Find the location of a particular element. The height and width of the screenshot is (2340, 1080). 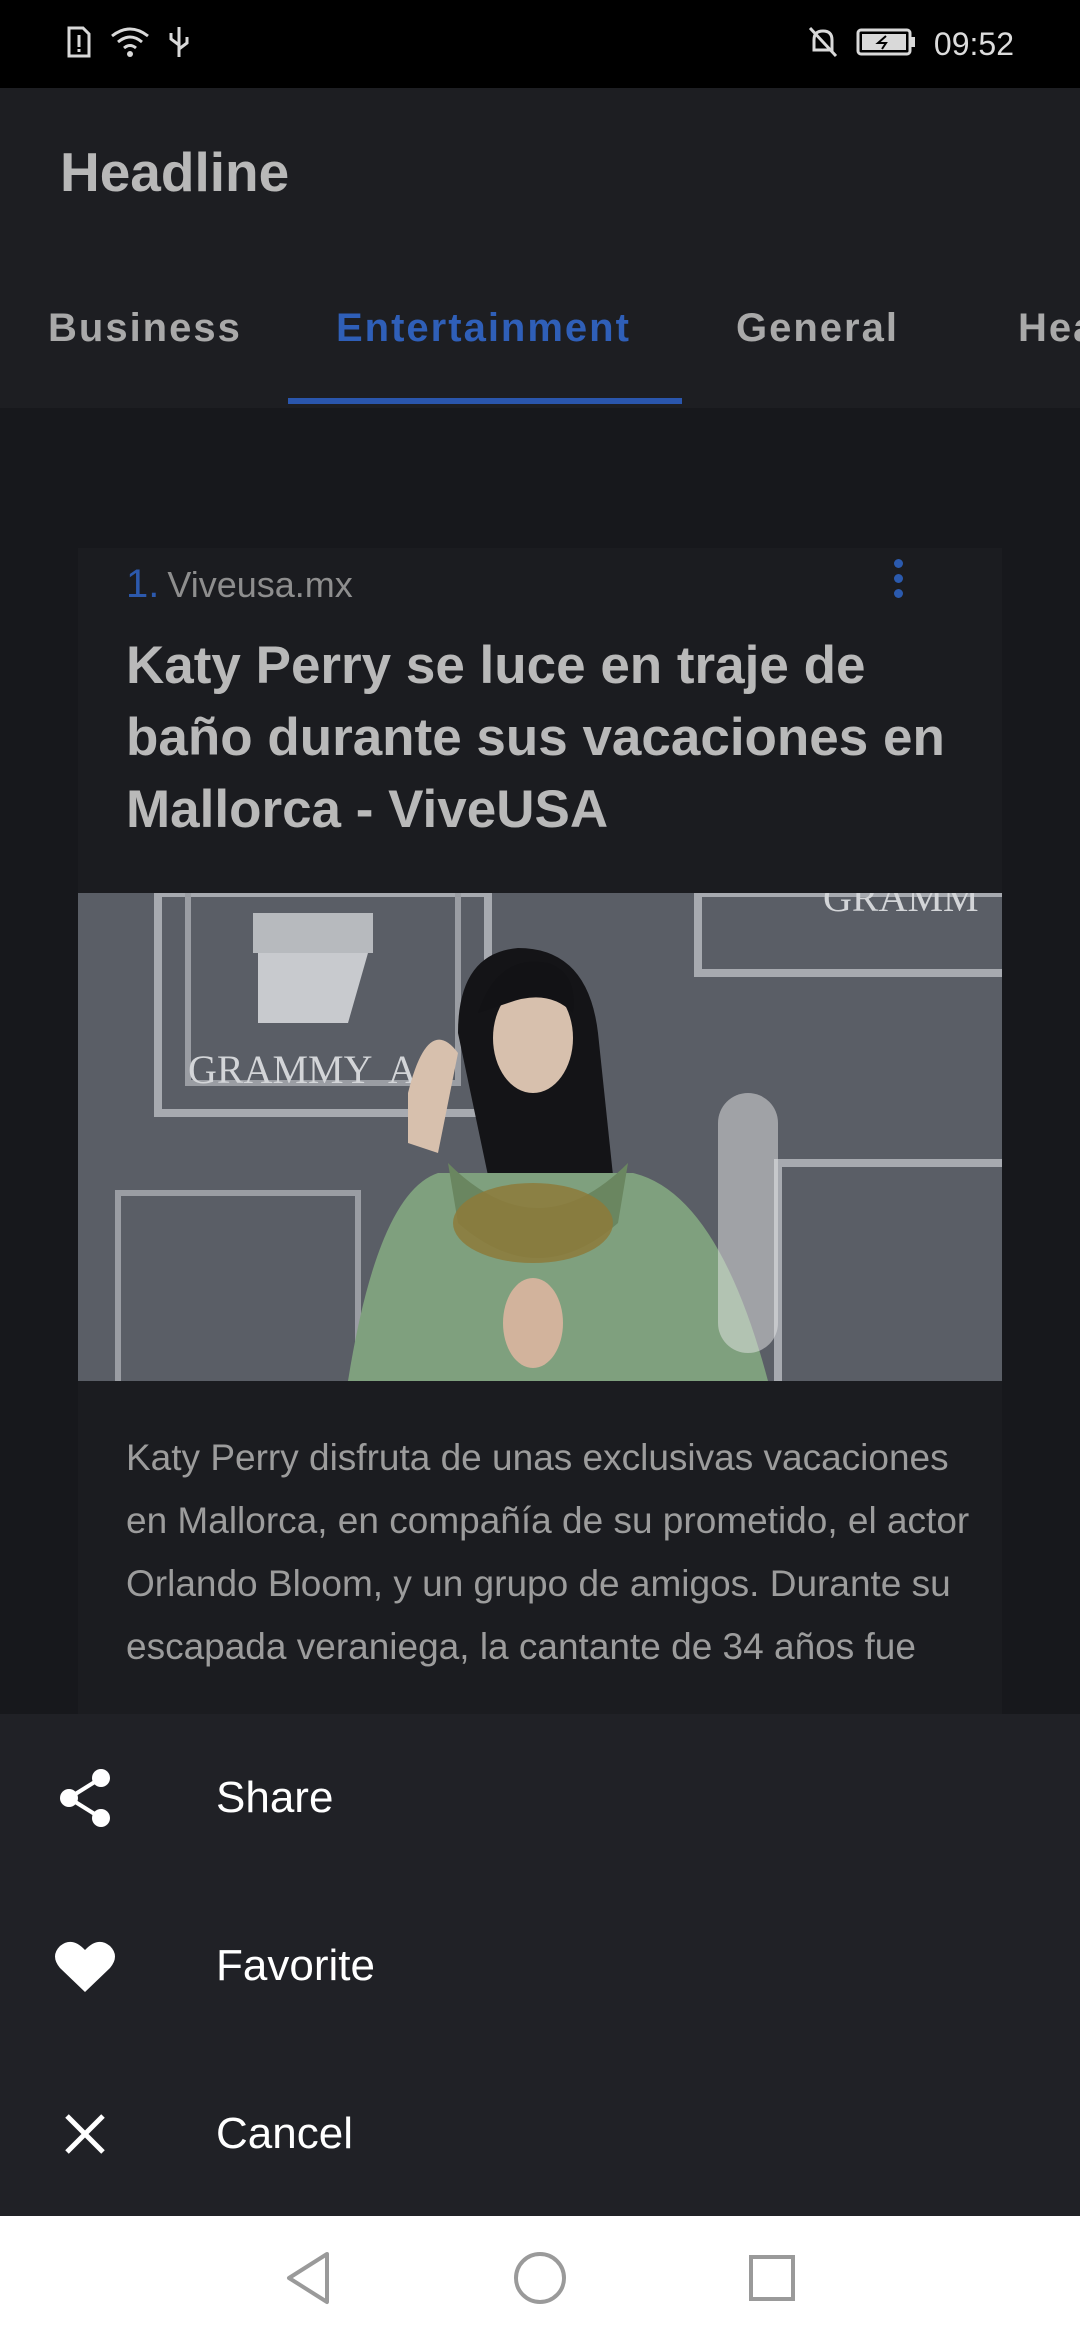

status-left is located at coordinates (128, 44).